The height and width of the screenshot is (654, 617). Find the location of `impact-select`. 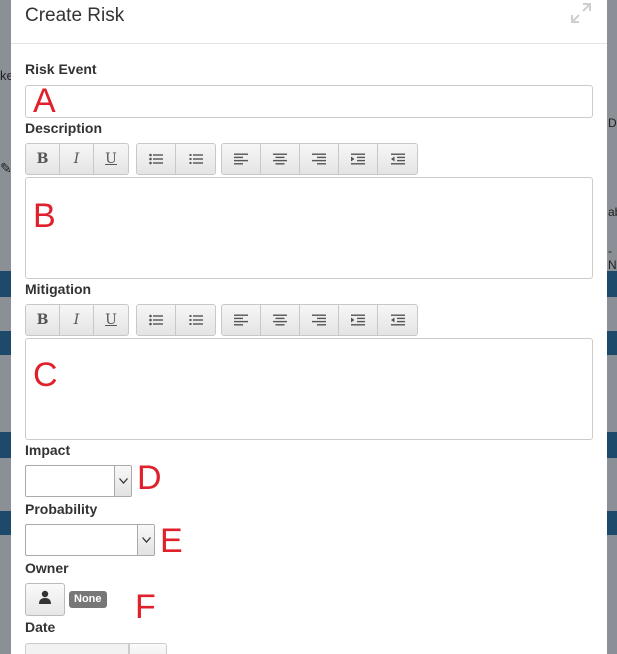

impact-select is located at coordinates (78, 481).